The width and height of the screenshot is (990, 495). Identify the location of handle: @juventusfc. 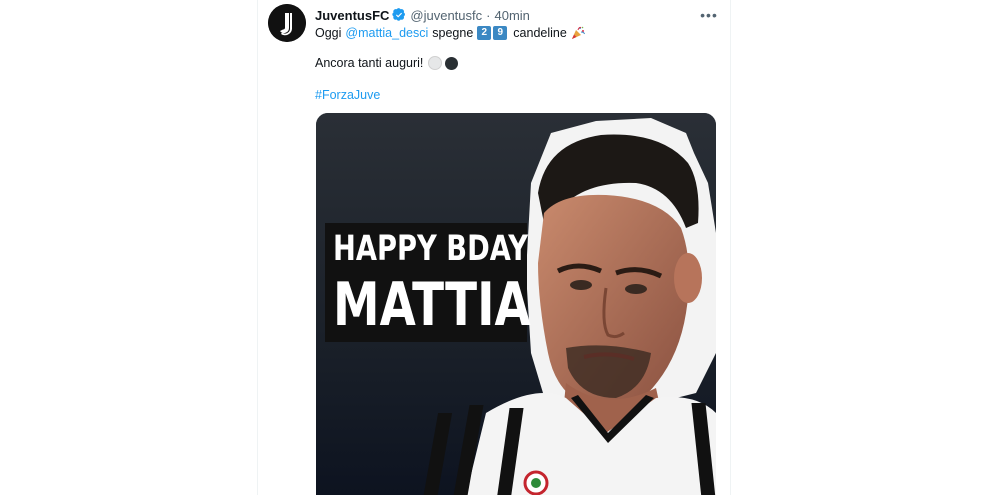
(446, 15).